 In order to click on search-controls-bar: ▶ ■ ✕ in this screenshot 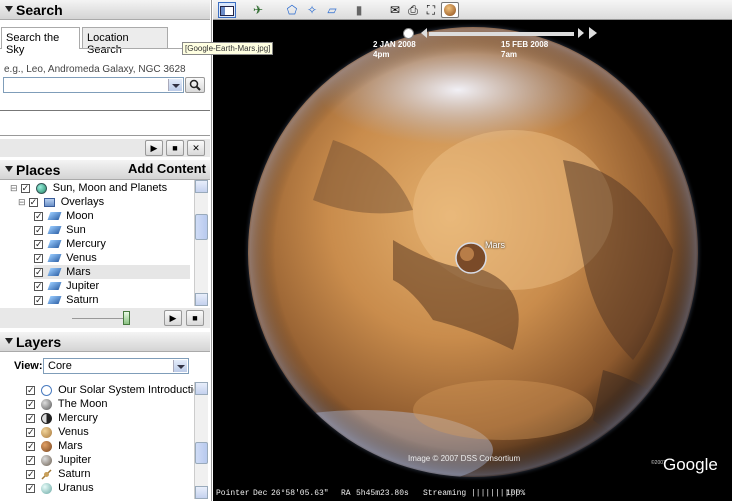, I will do `click(105, 148)`.